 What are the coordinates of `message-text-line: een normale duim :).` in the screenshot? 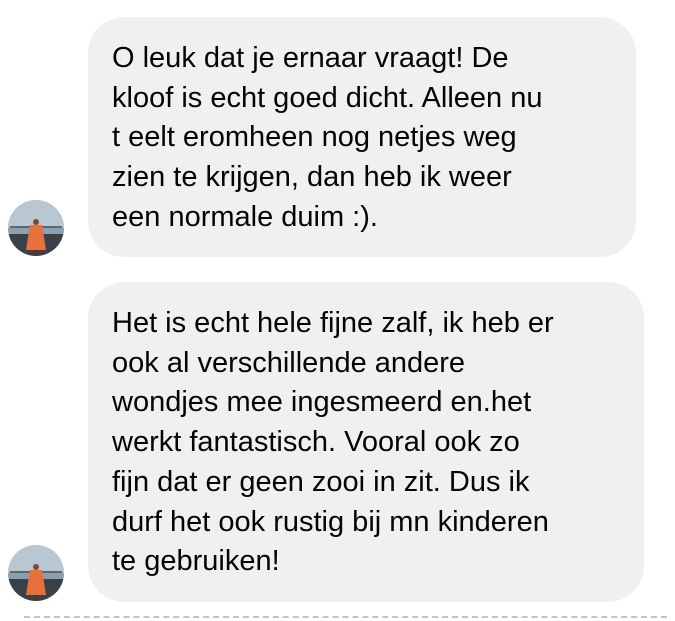 It's located at (245, 216).